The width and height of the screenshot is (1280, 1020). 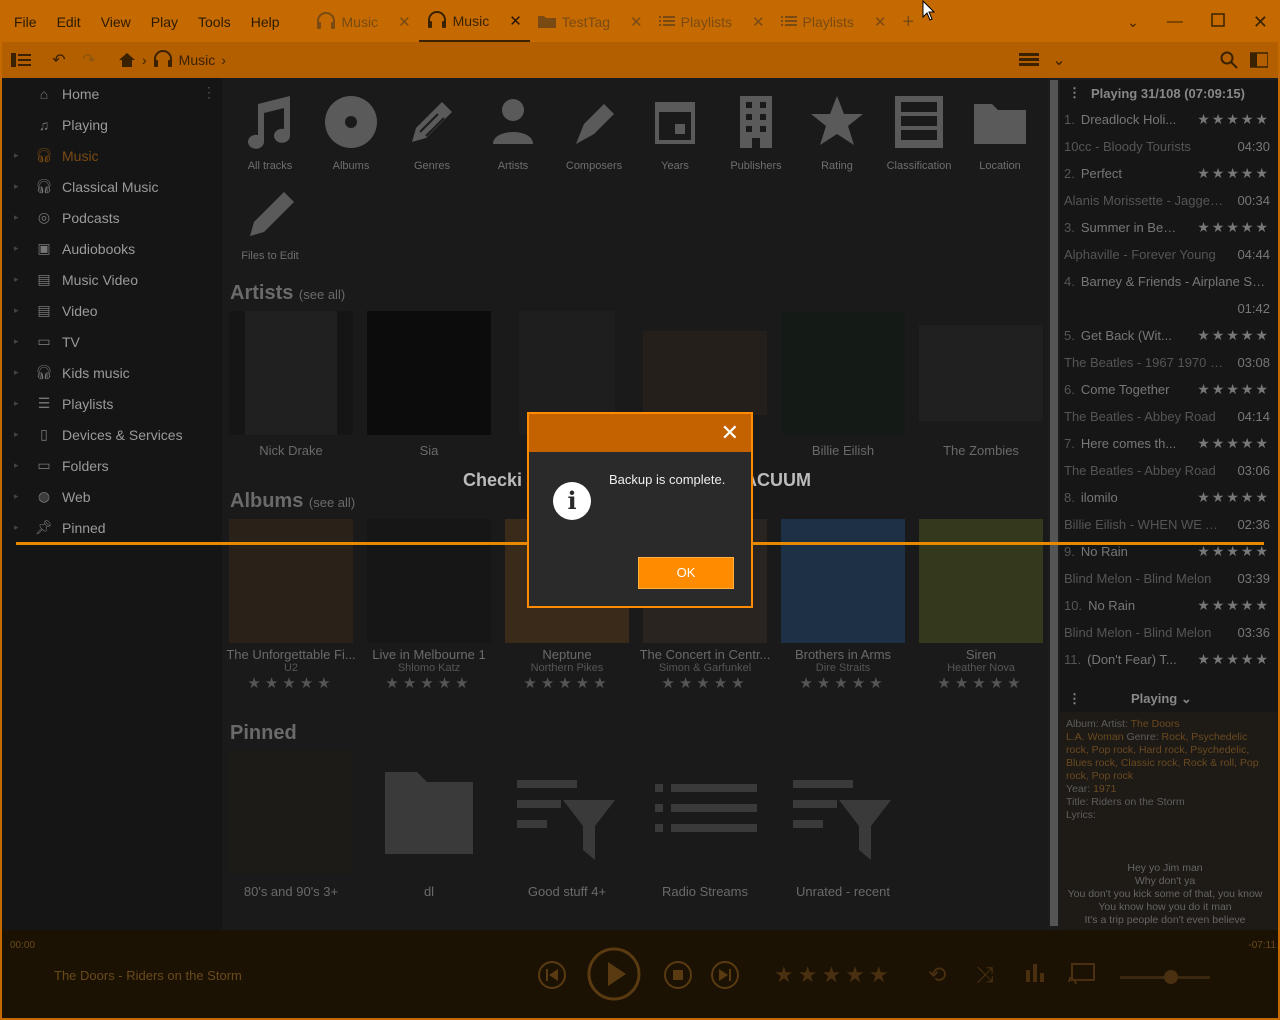 I want to click on dialog-message: Backup is complete., so click(x=667, y=479).